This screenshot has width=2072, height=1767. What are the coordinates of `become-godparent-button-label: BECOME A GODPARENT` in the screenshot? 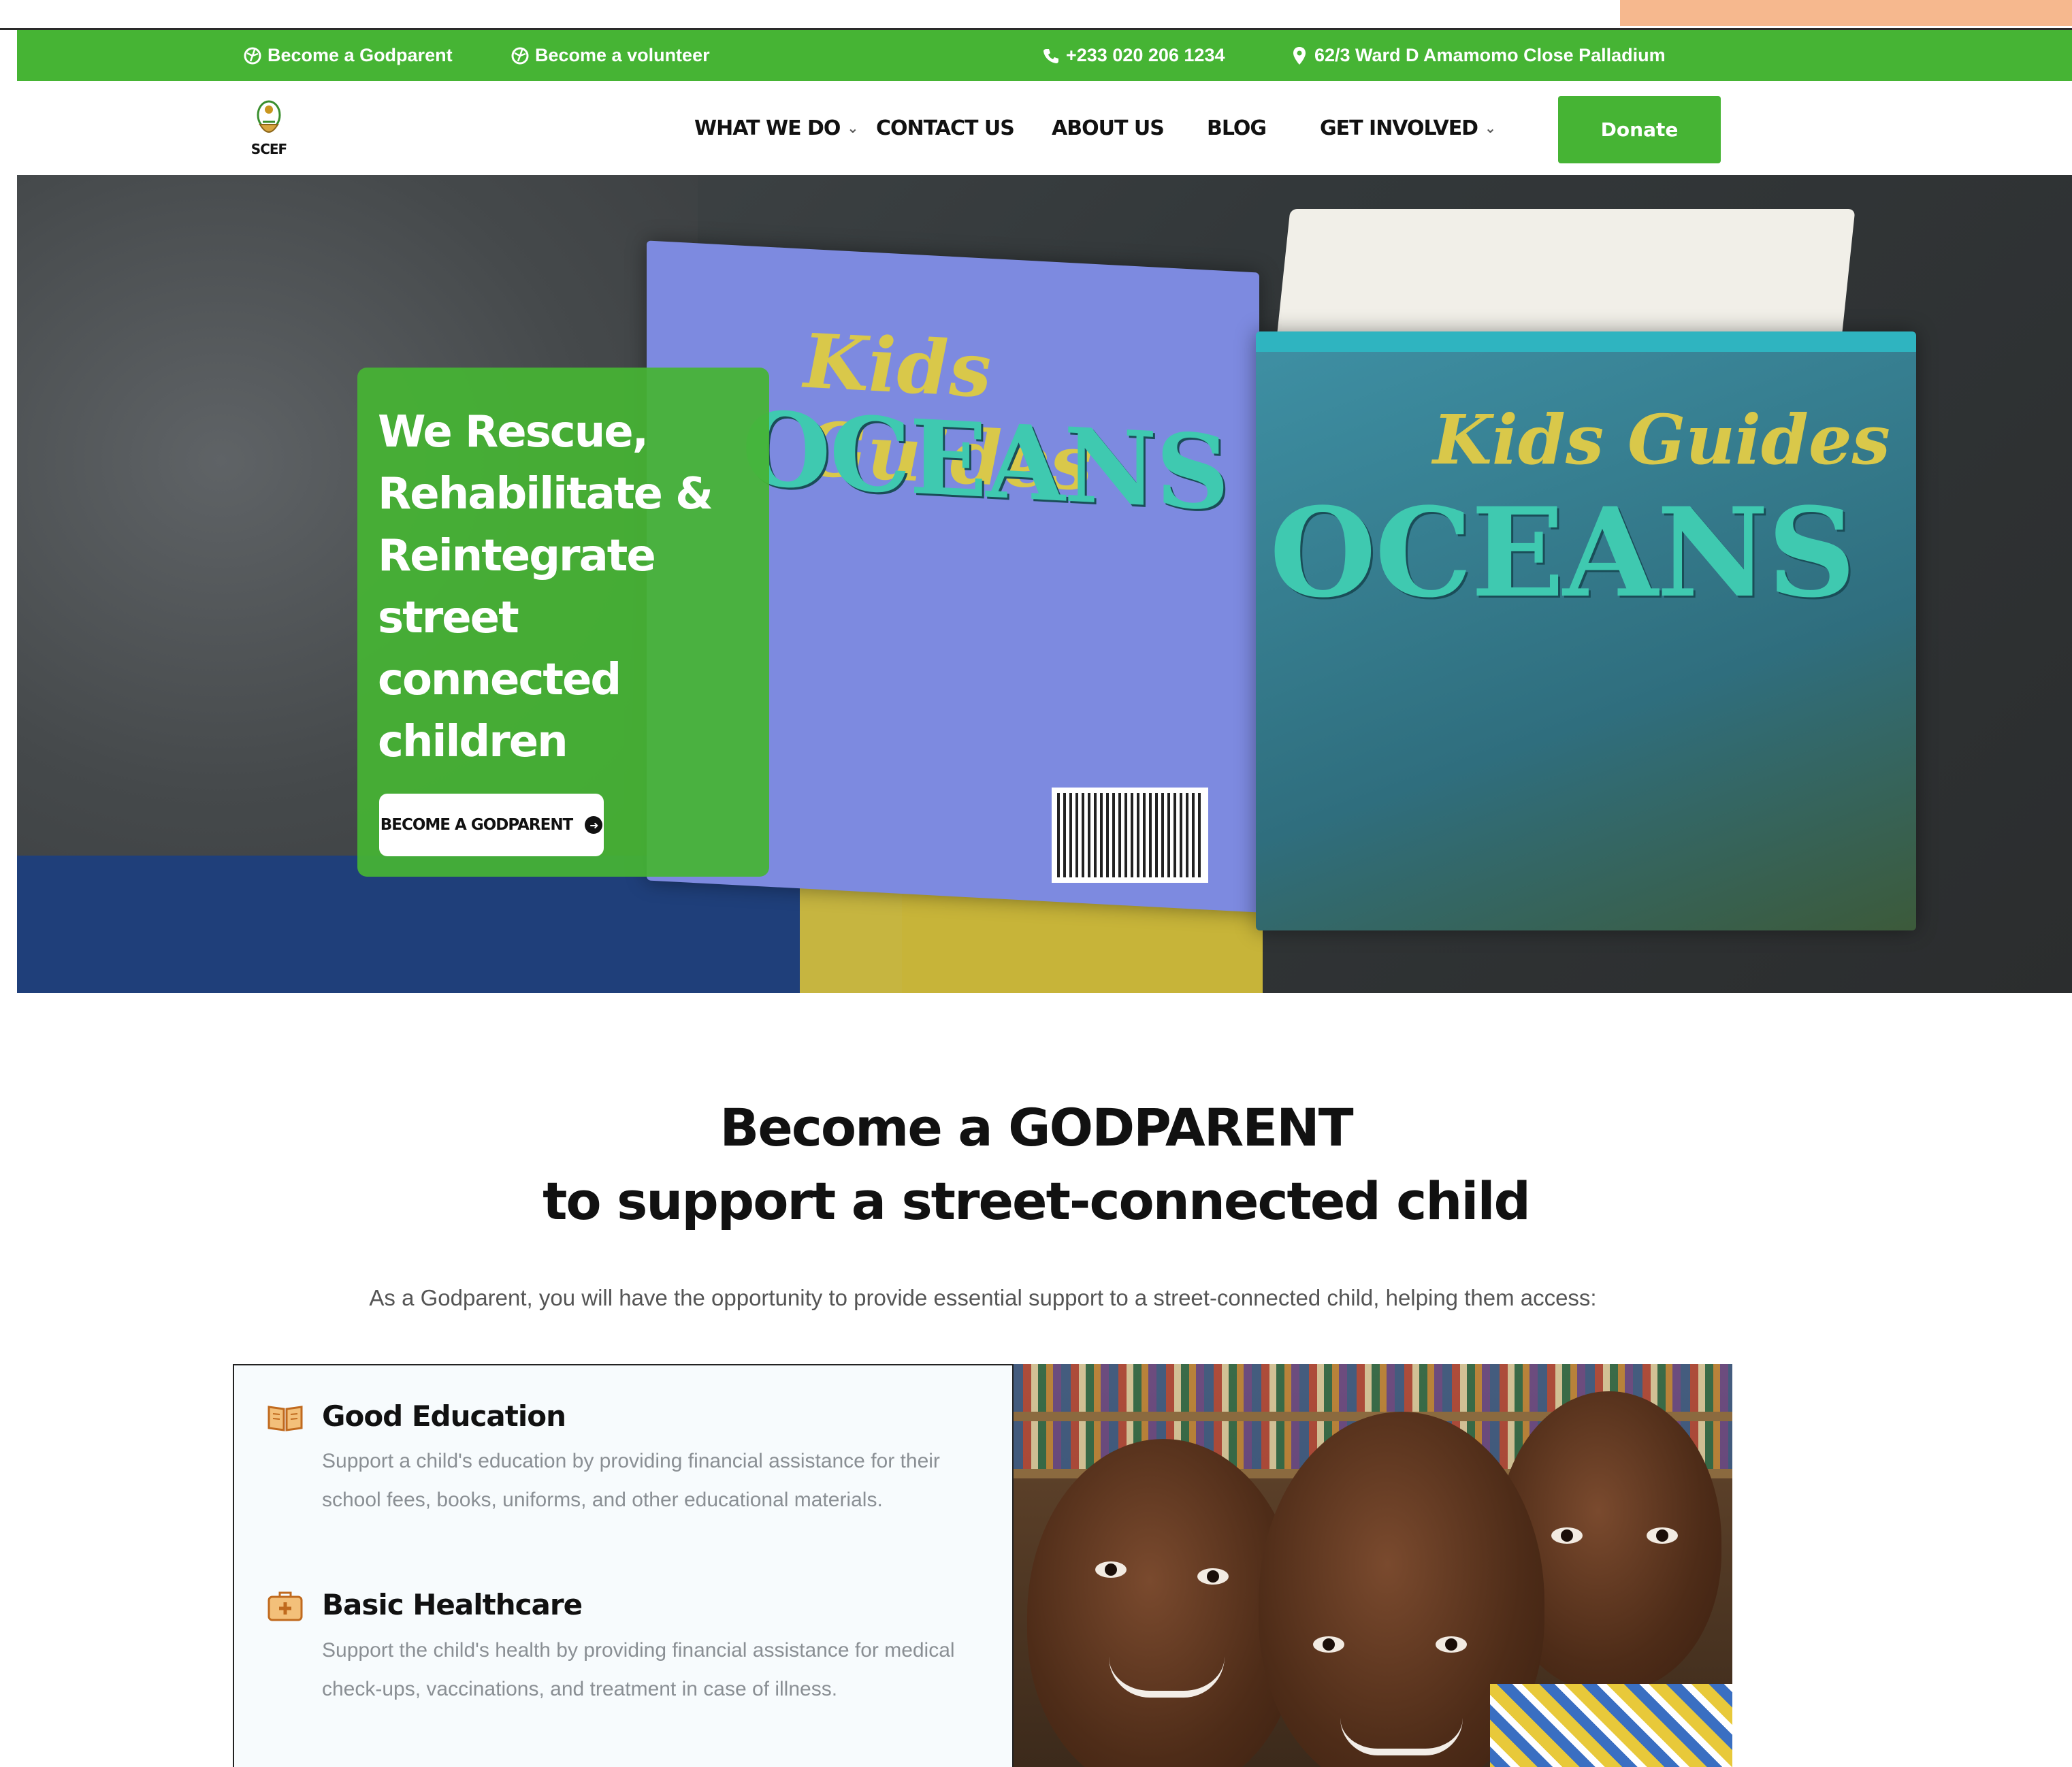 It's located at (477, 825).